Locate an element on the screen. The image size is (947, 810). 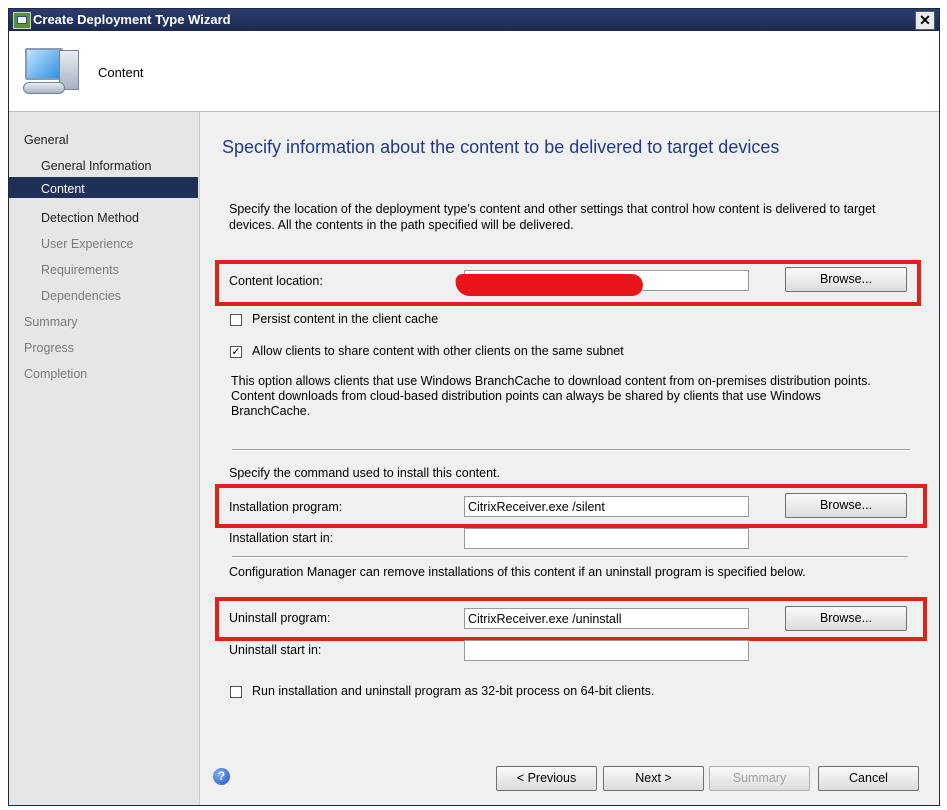
header-band: Content is located at coordinates (474, 71).